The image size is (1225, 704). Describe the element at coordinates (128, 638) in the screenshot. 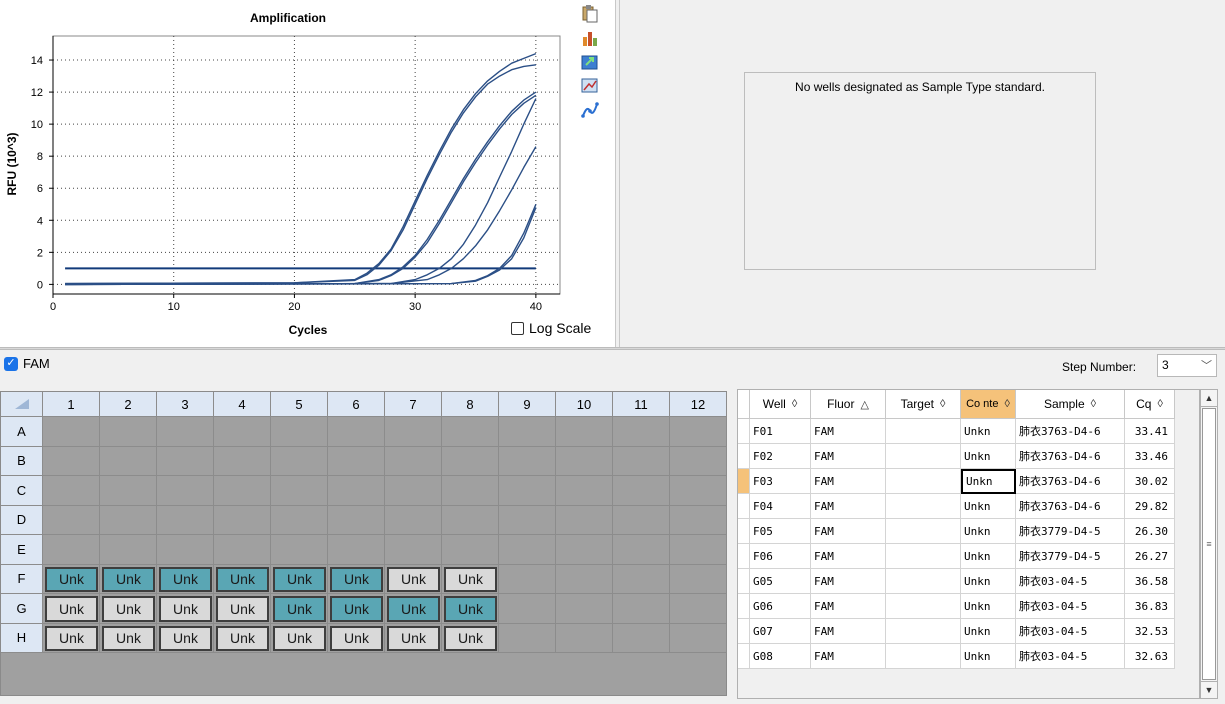

I see `plate-well-H2: Unk` at that location.